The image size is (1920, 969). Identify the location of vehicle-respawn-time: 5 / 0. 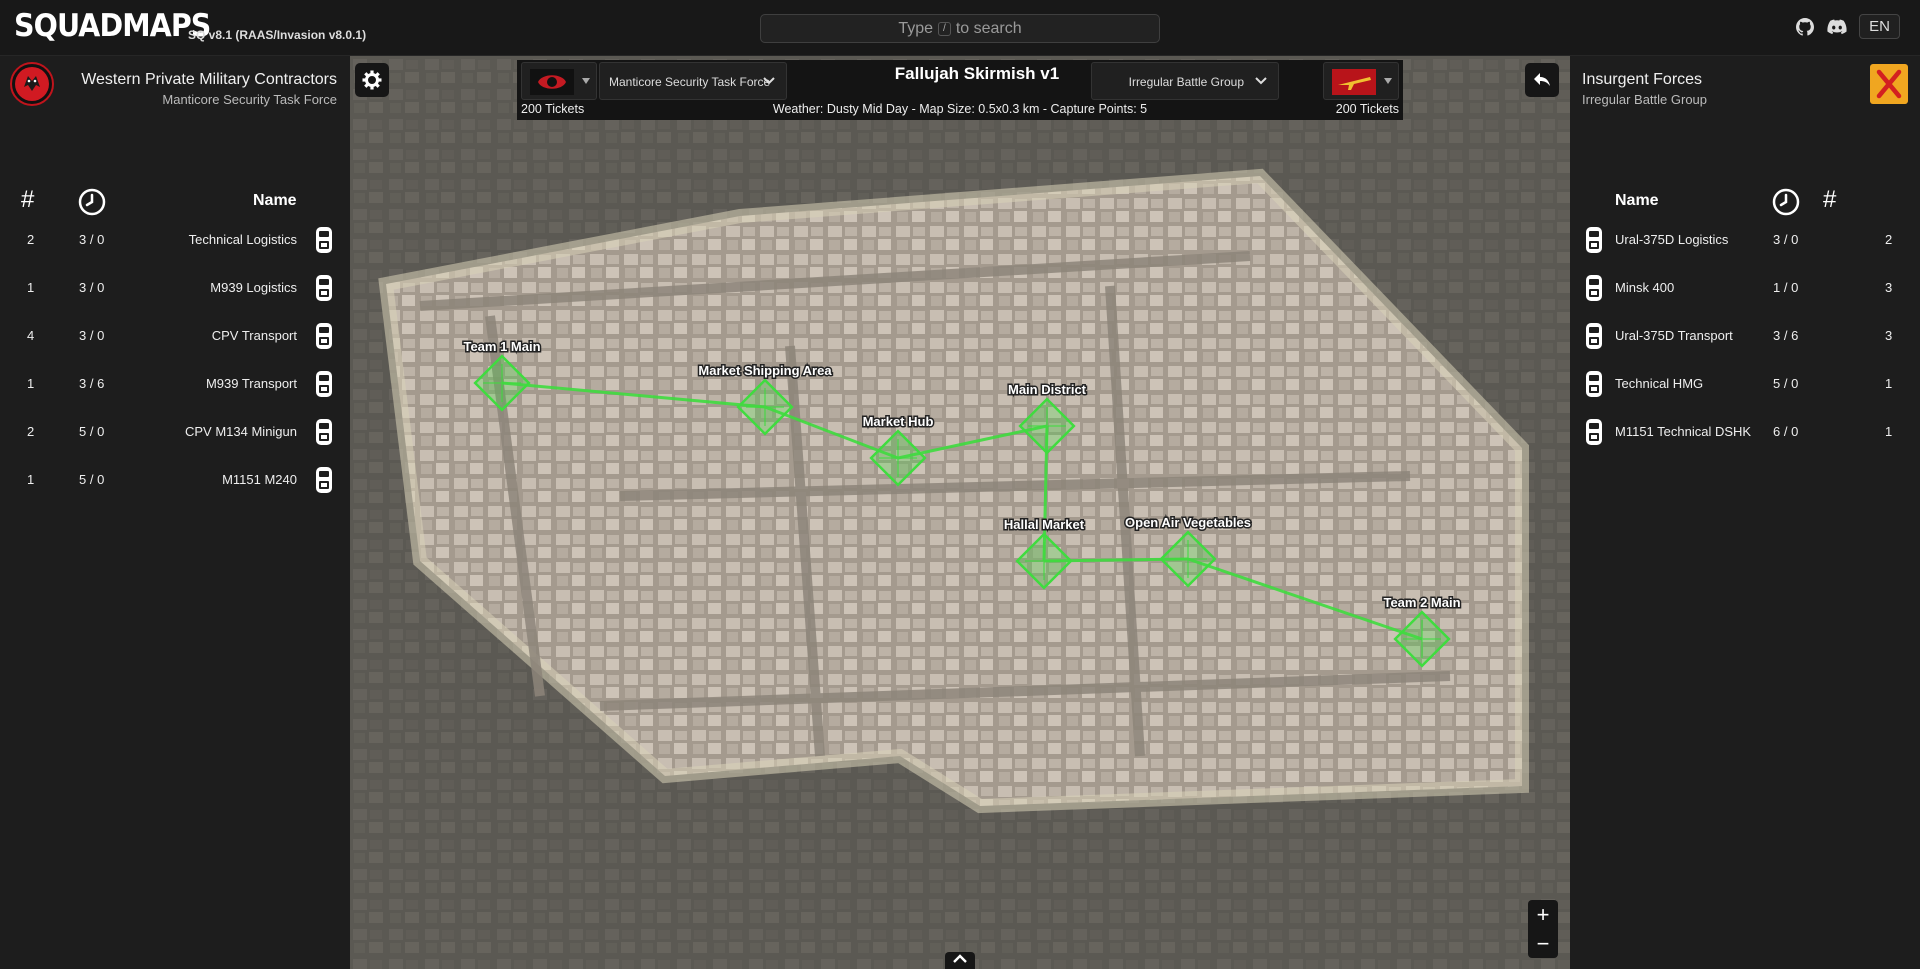
(92, 431).